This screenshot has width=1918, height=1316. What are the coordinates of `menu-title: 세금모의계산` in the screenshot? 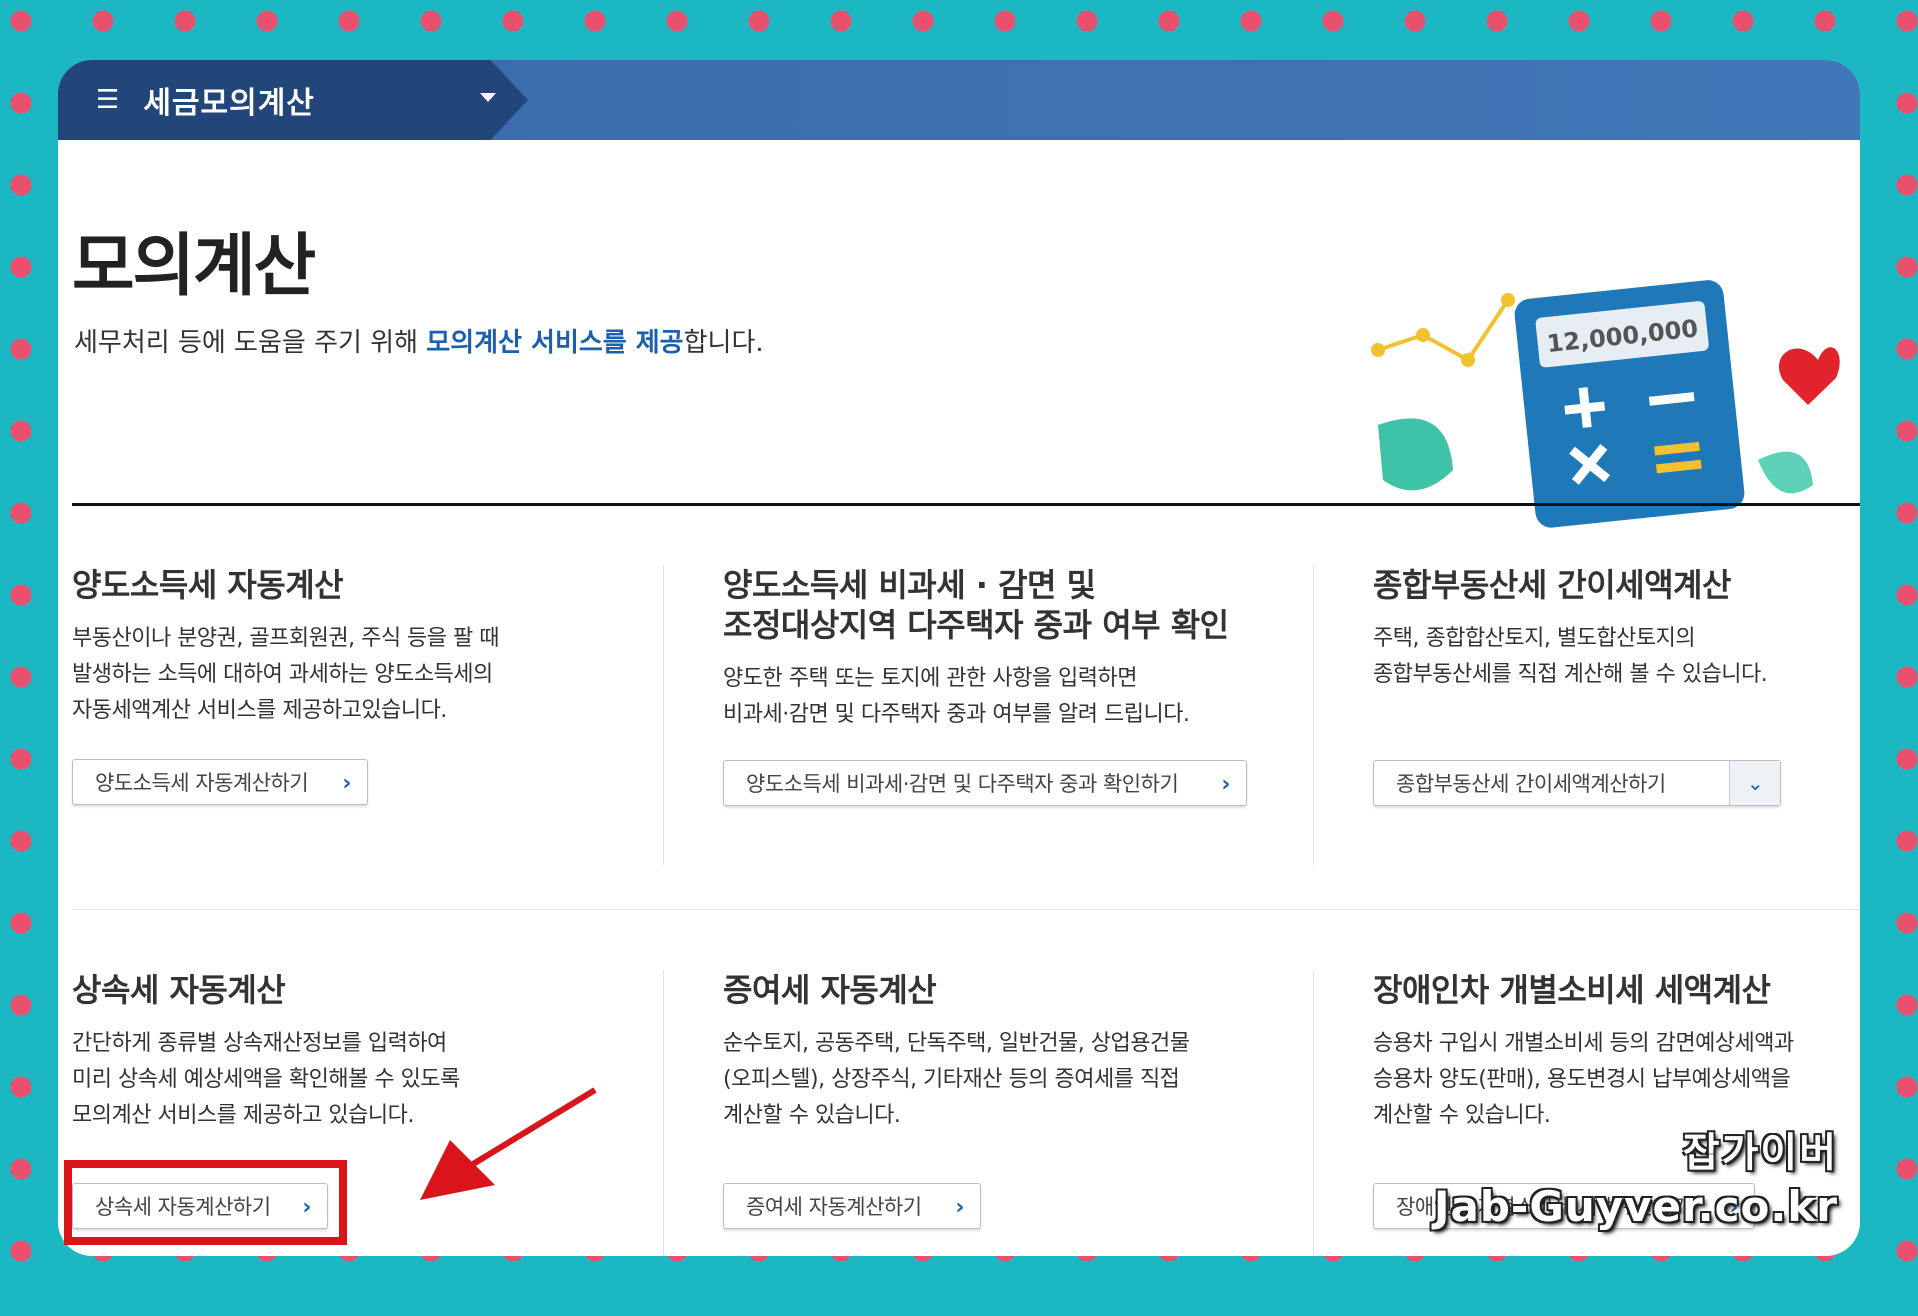 It's located at (229, 103).